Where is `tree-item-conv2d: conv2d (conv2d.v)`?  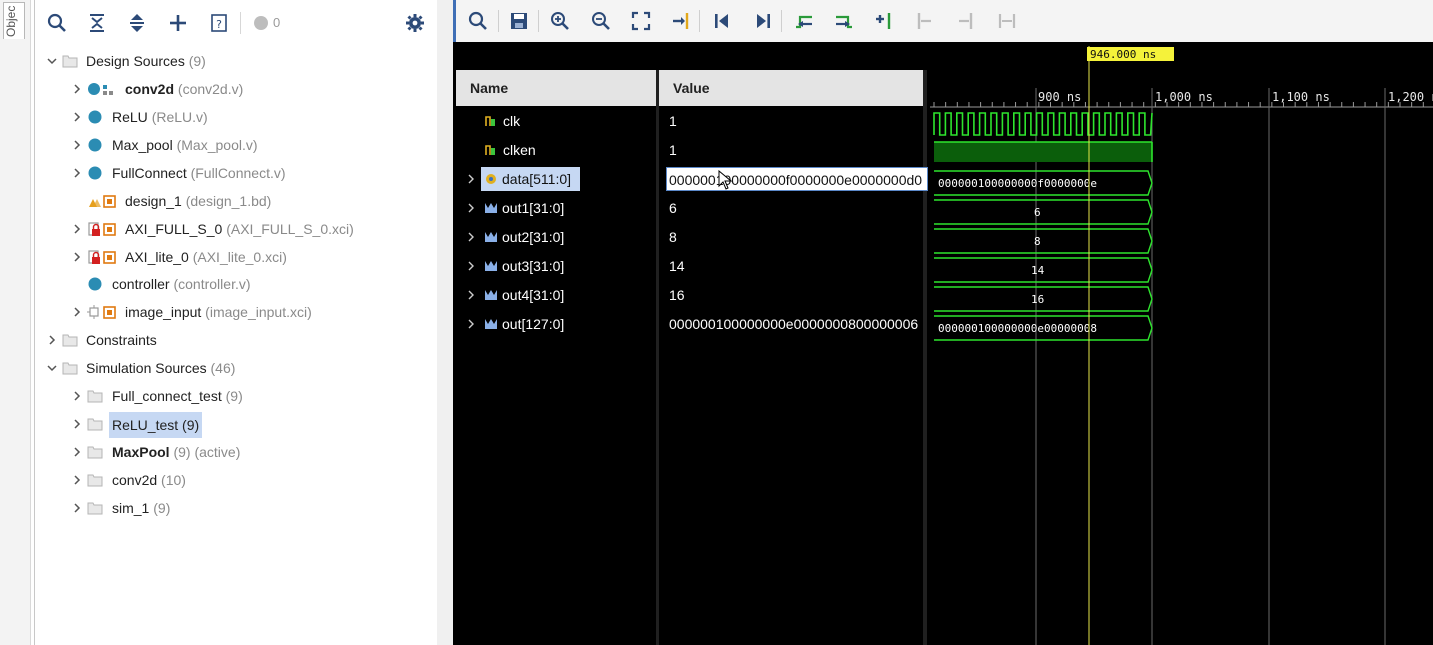
tree-item-conv2d: conv2d (conv2d.v) is located at coordinates (235, 89).